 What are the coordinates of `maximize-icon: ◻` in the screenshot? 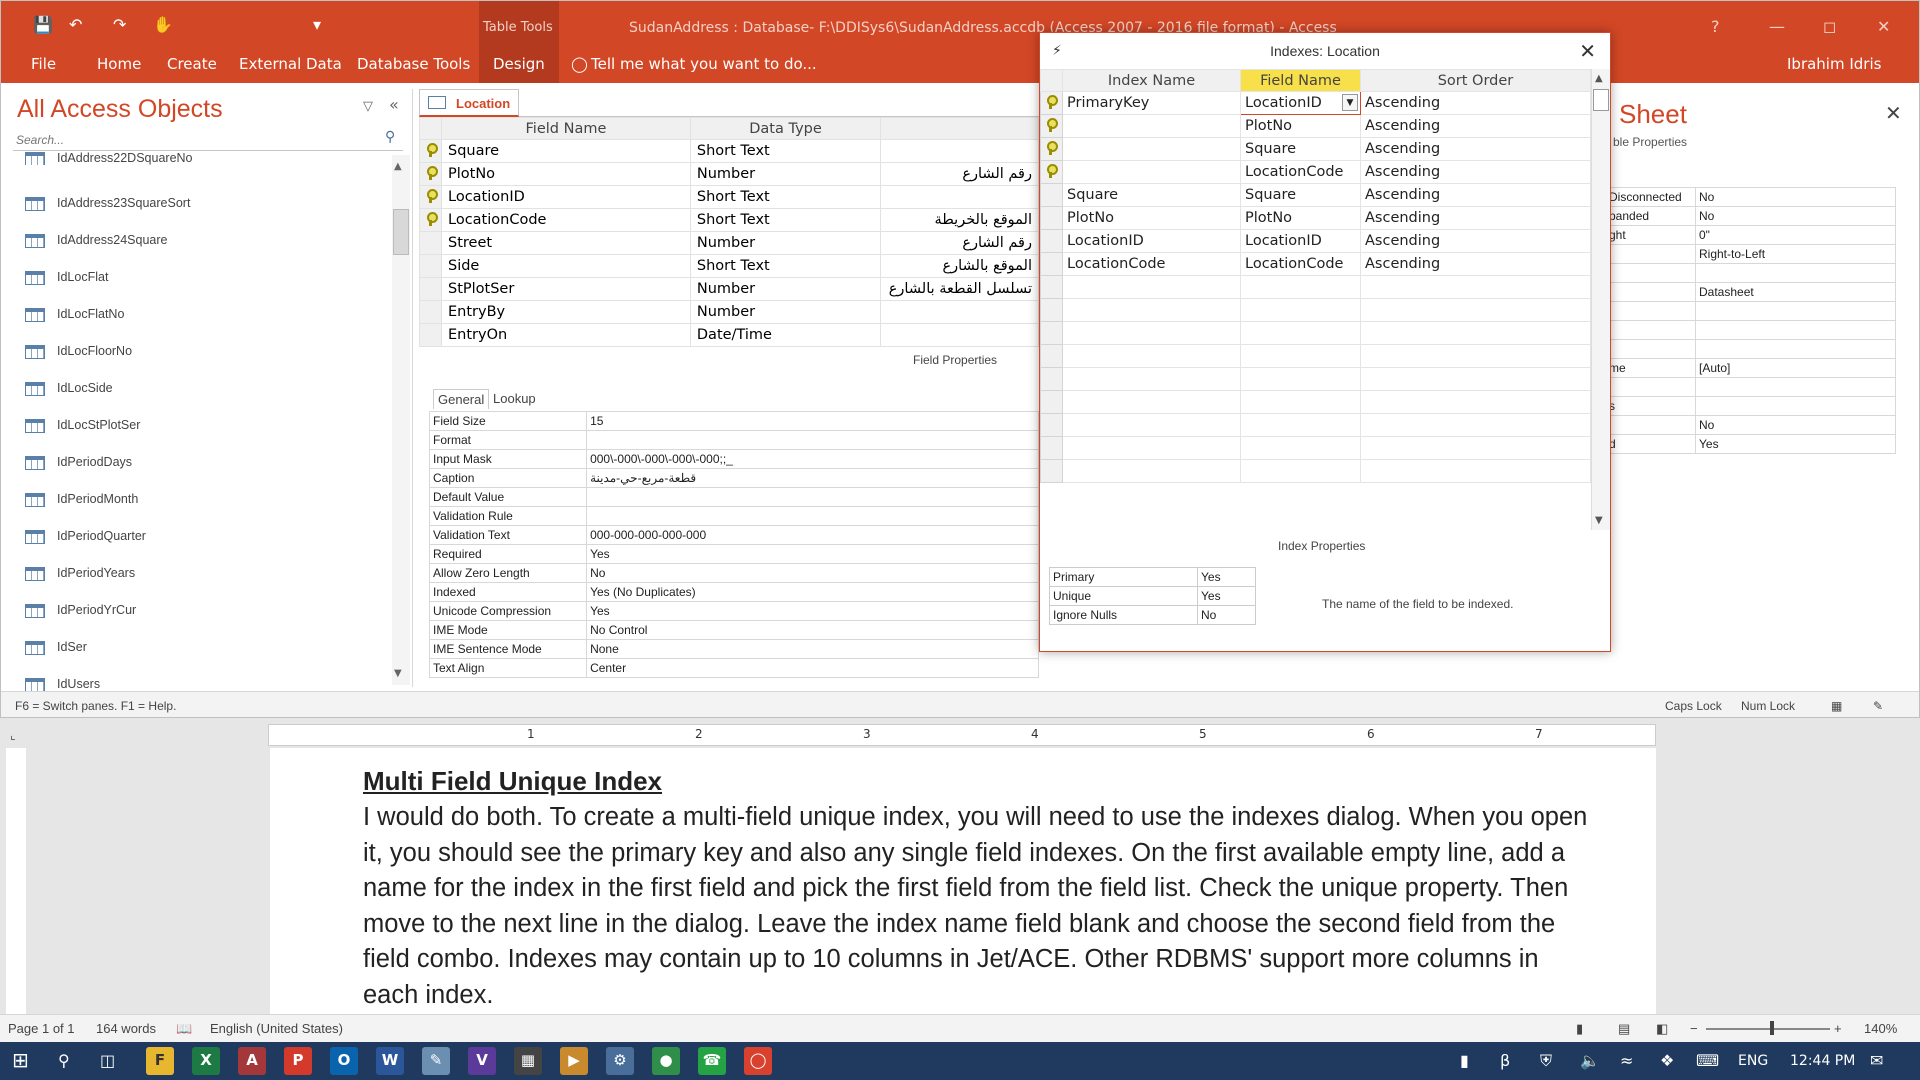 It's located at (1829, 26).